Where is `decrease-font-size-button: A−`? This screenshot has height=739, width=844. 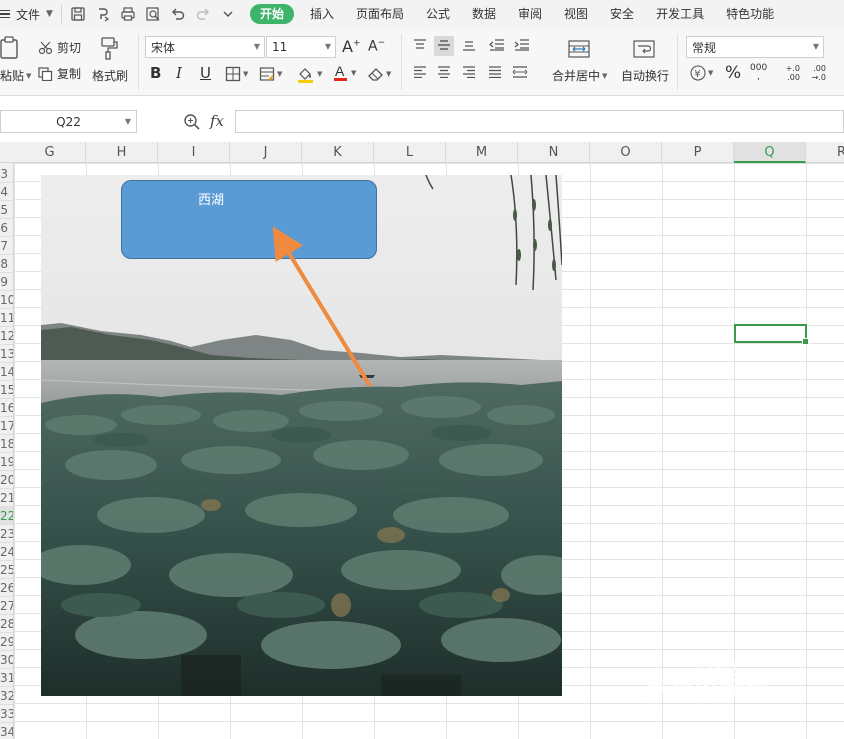 decrease-font-size-button: A− is located at coordinates (376, 46).